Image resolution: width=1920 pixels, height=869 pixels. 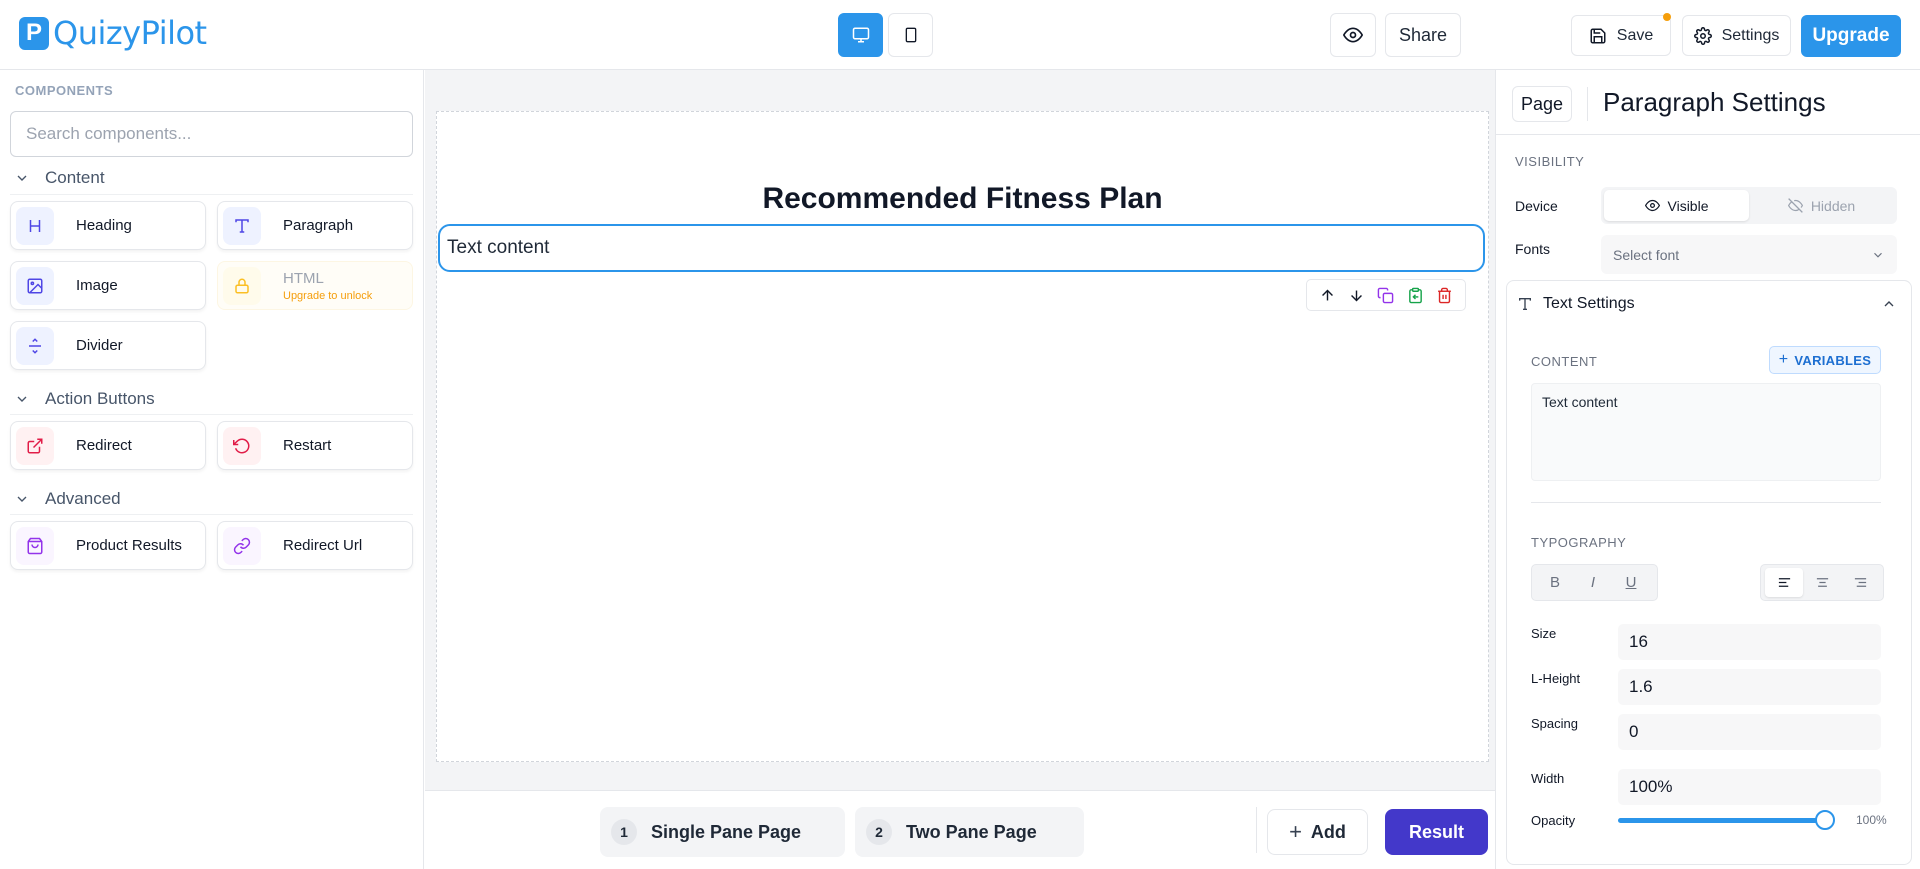 I want to click on trash-icon, so click(x=1444, y=295).